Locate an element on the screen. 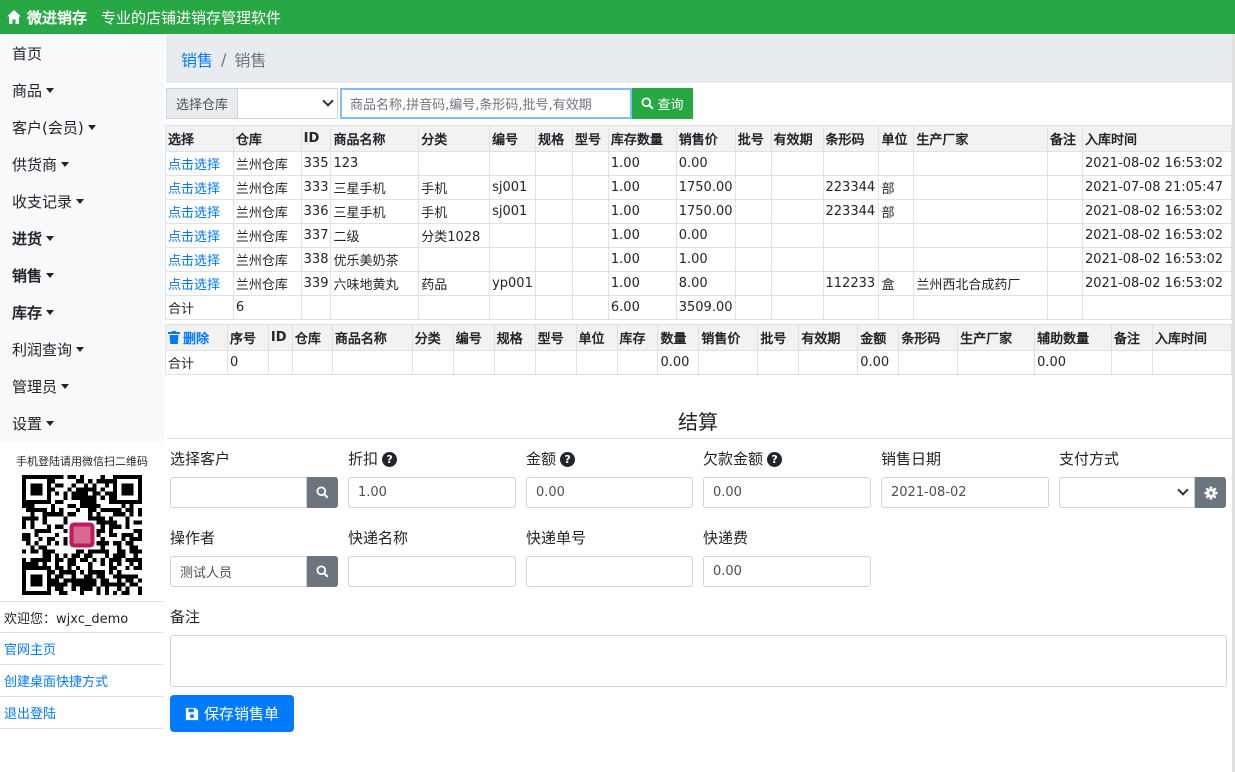 This screenshot has width=1235, height=772. sidebar-item-4: 收支记录 is located at coordinates (82, 201).